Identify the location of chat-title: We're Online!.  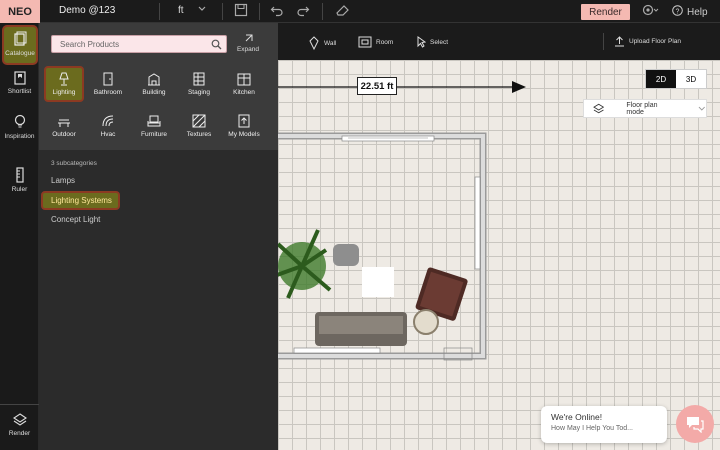
(577, 417).